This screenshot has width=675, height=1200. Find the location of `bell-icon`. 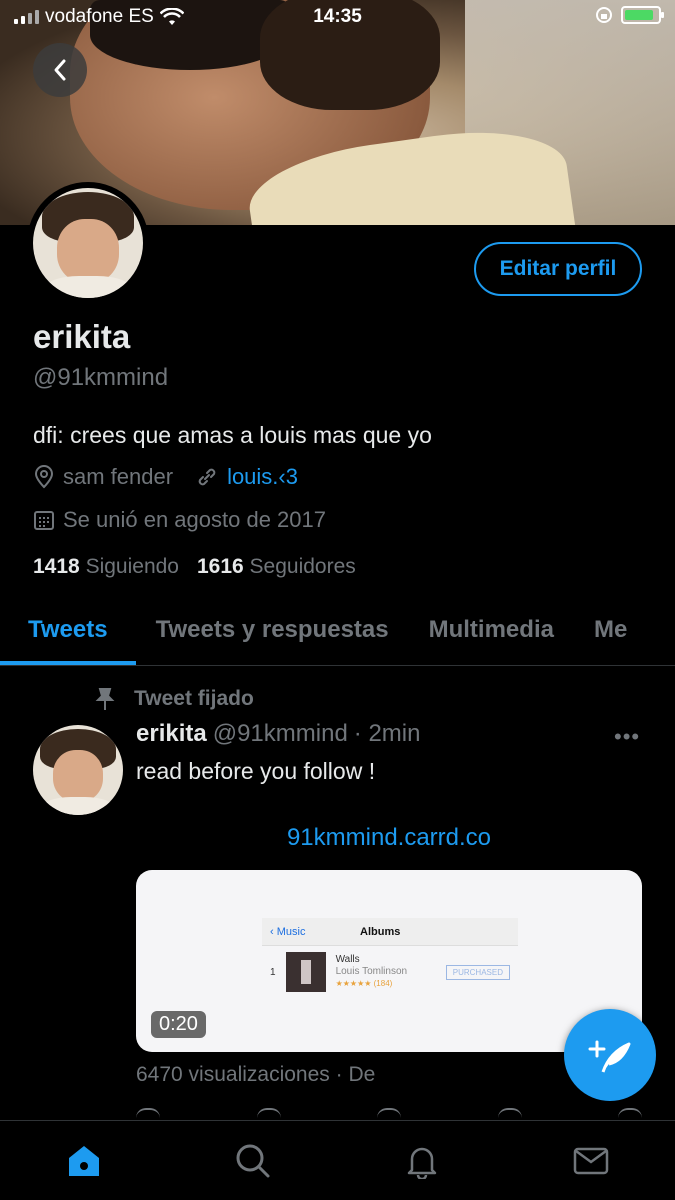

bell-icon is located at coordinates (422, 1163).